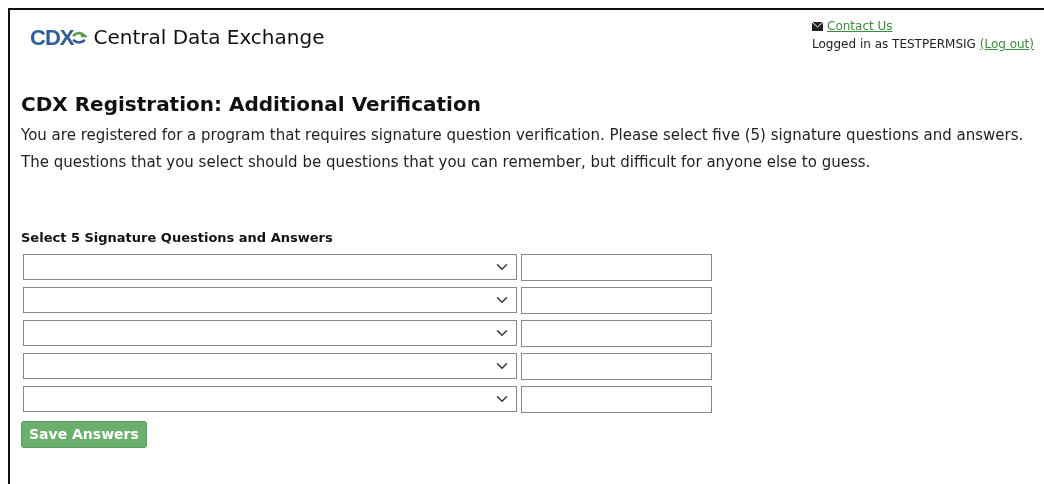  Describe the element at coordinates (52, 37) in the screenshot. I see `logo-text: CDX` at that location.